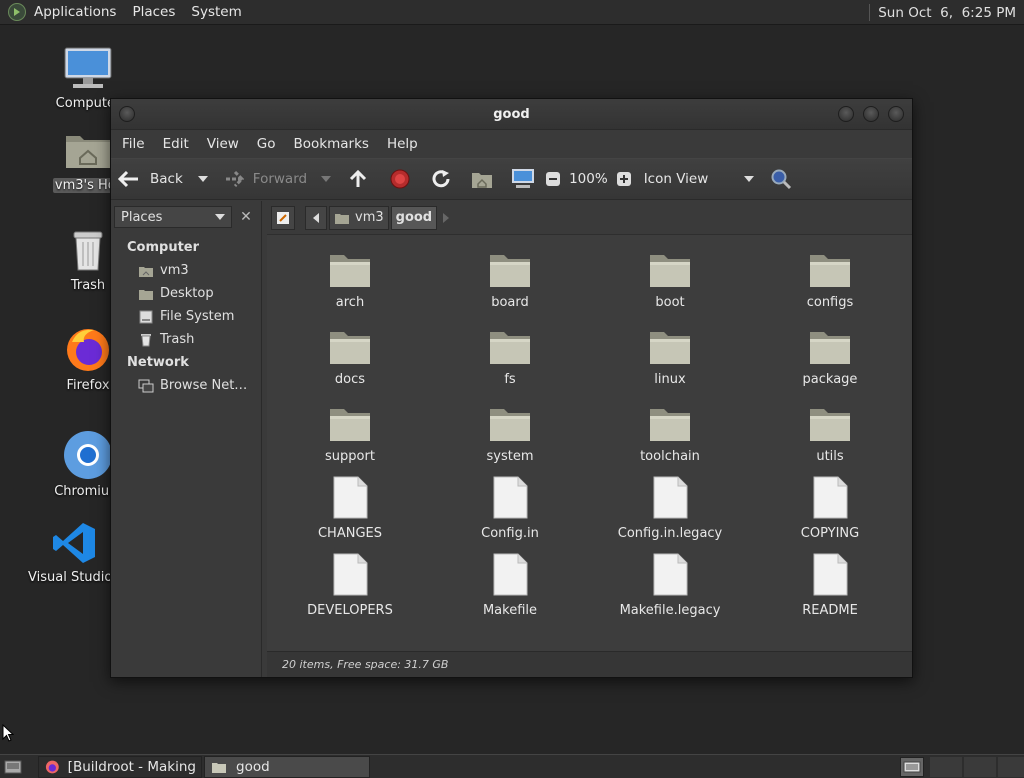  I want to click on file-item: README, so click(830, 585).